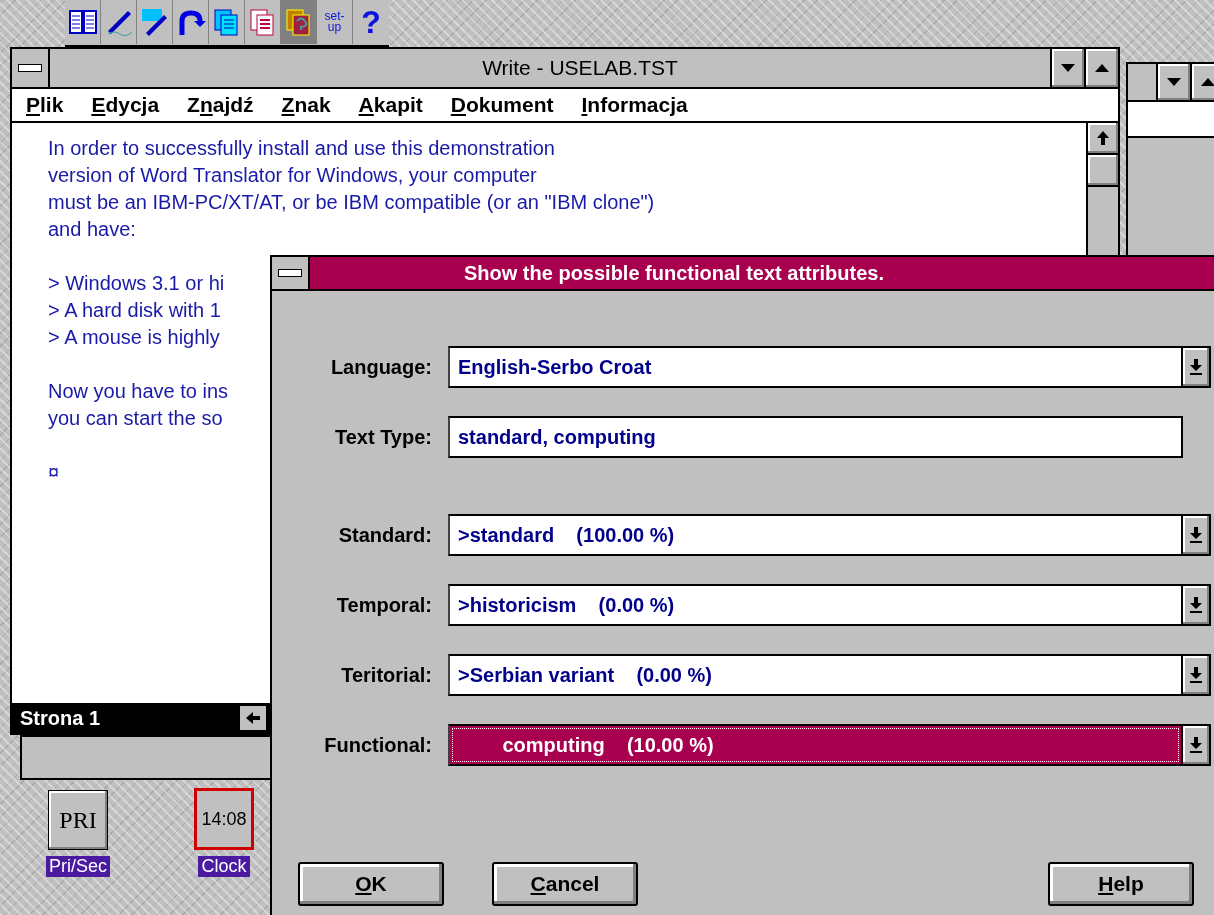 The width and height of the screenshot is (1214, 915). Describe the element at coordinates (224, 866) in the screenshot. I see `icon-label: Clock` at that location.